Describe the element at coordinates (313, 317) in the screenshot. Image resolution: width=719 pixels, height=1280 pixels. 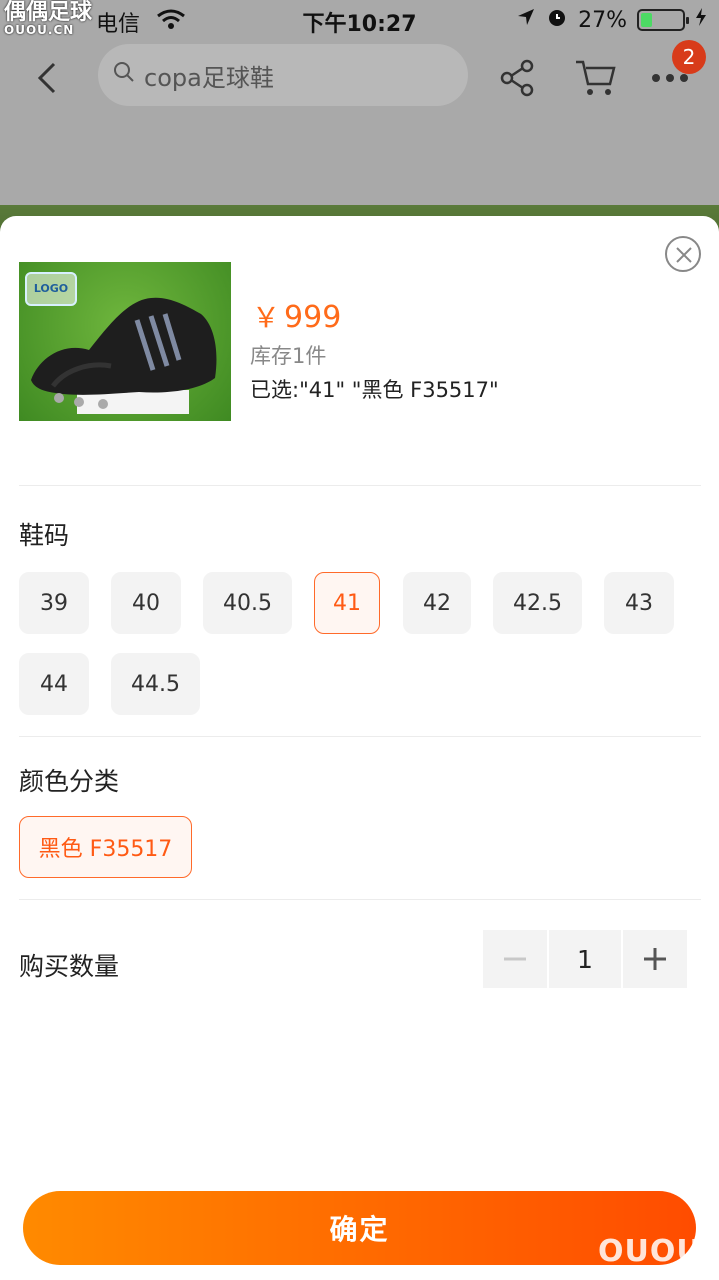
I see `price-value: 999` at that location.